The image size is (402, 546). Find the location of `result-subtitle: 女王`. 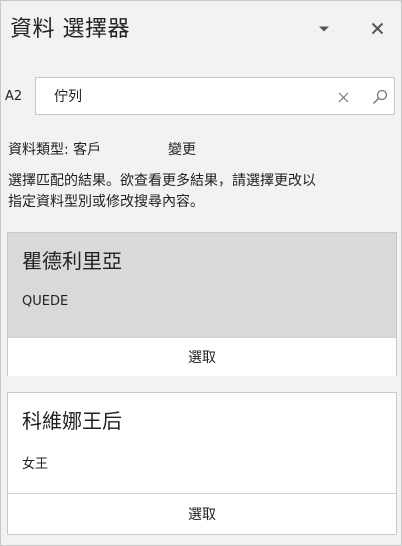

result-subtitle: 女王 is located at coordinates (35, 464).